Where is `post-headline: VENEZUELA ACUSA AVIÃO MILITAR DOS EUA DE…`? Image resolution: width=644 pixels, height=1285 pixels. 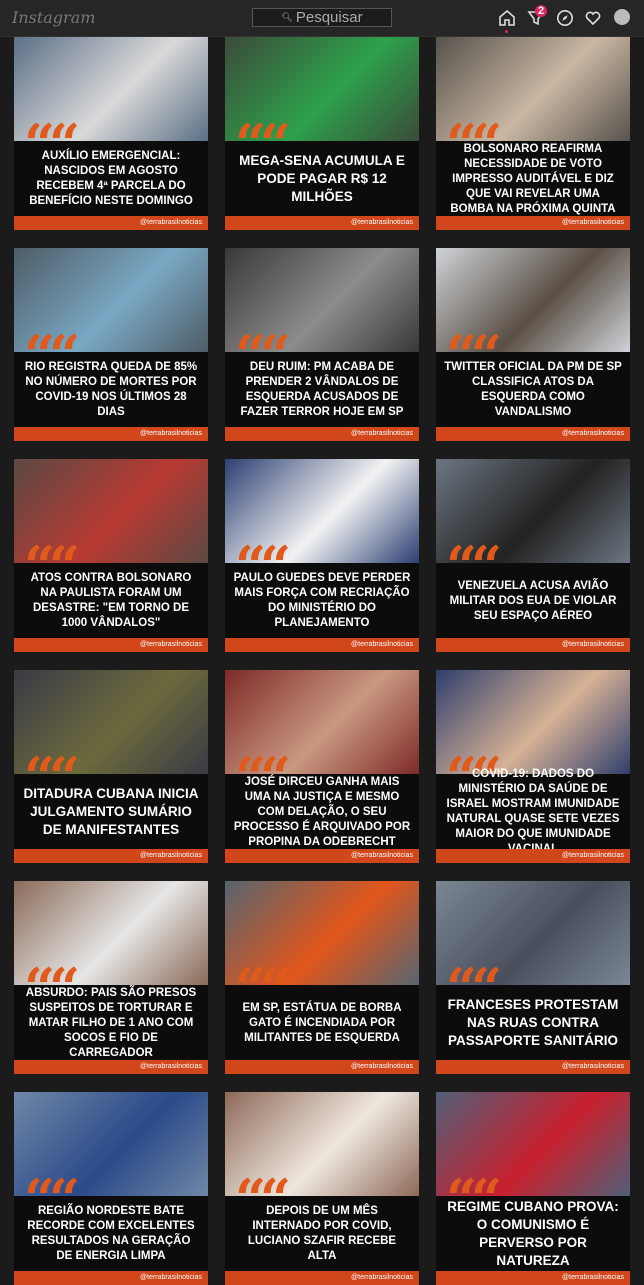 post-headline: VENEZUELA ACUSA AVIÃO MILITAR DOS EUA DE… is located at coordinates (533, 600).